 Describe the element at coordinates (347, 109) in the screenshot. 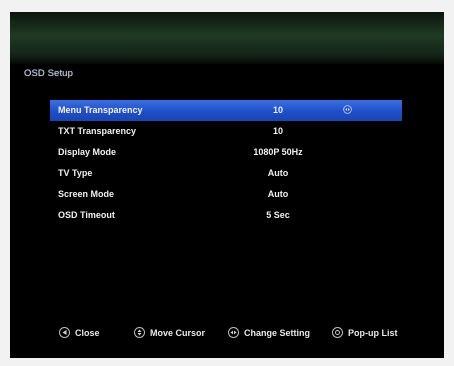

I see `left-right-arrow-icon` at that location.